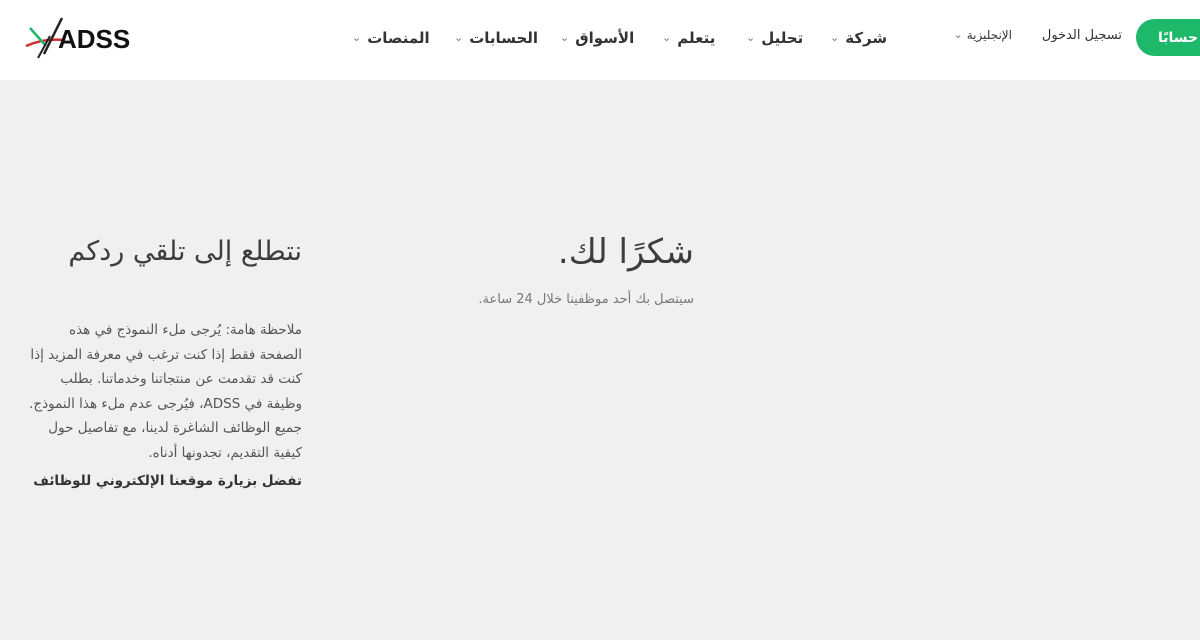 This screenshot has height=640, width=1200. I want to click on adss-logo-mark: ADSS, so click(77, 38).